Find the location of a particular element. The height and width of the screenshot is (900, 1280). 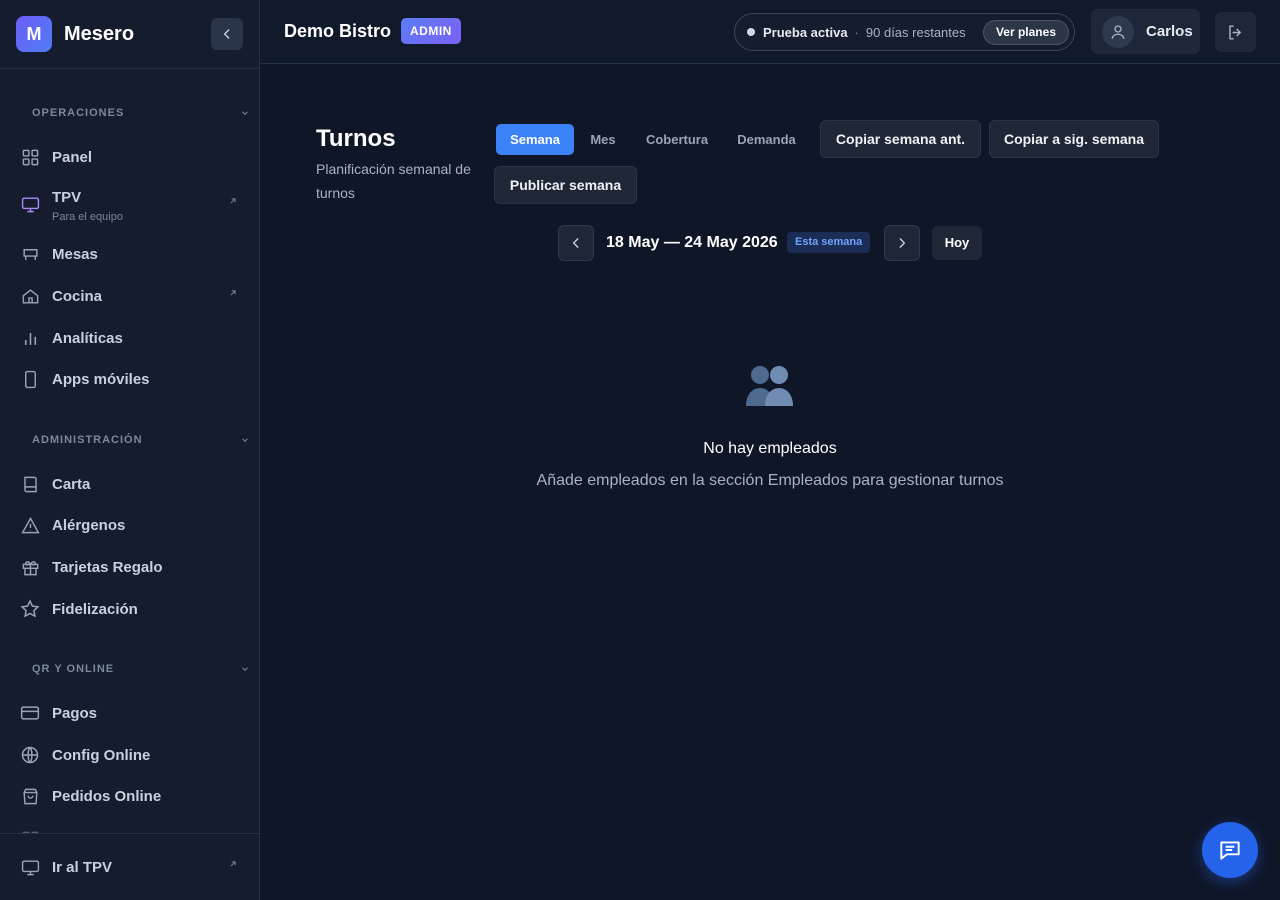

sidebar-item-label: Analíticas is located at coordinates (87, 338).